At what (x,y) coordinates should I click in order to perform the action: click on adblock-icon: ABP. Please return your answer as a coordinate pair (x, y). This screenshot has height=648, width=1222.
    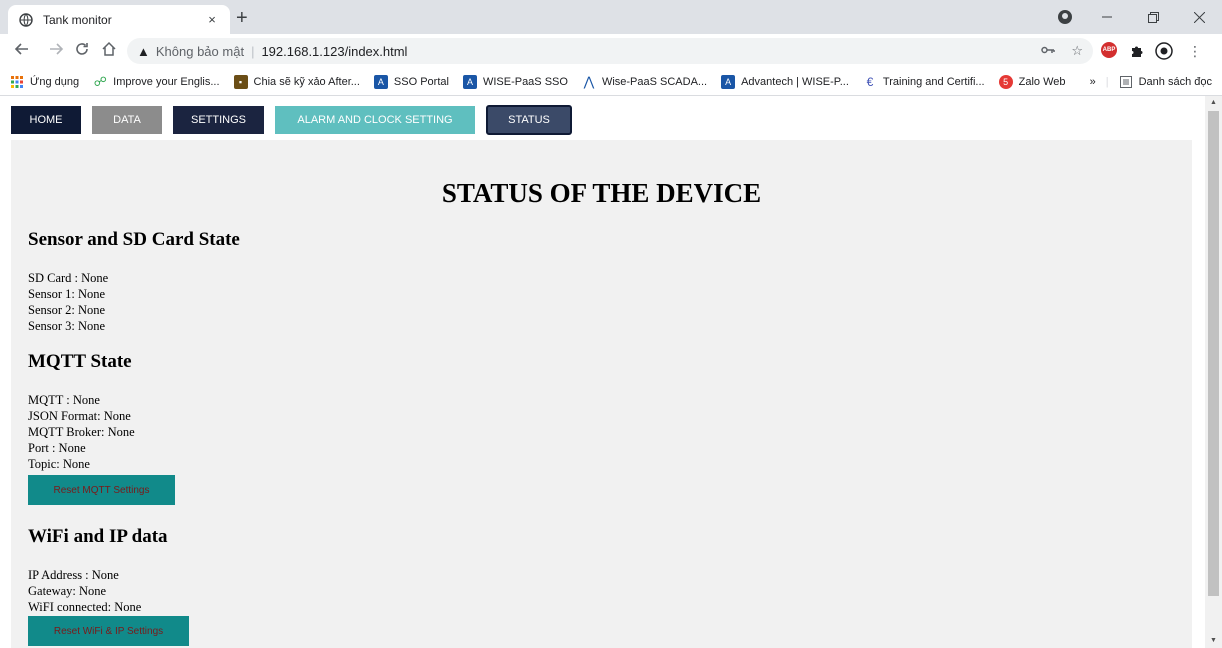
    Looking at the image, I should click on (1109, 50).